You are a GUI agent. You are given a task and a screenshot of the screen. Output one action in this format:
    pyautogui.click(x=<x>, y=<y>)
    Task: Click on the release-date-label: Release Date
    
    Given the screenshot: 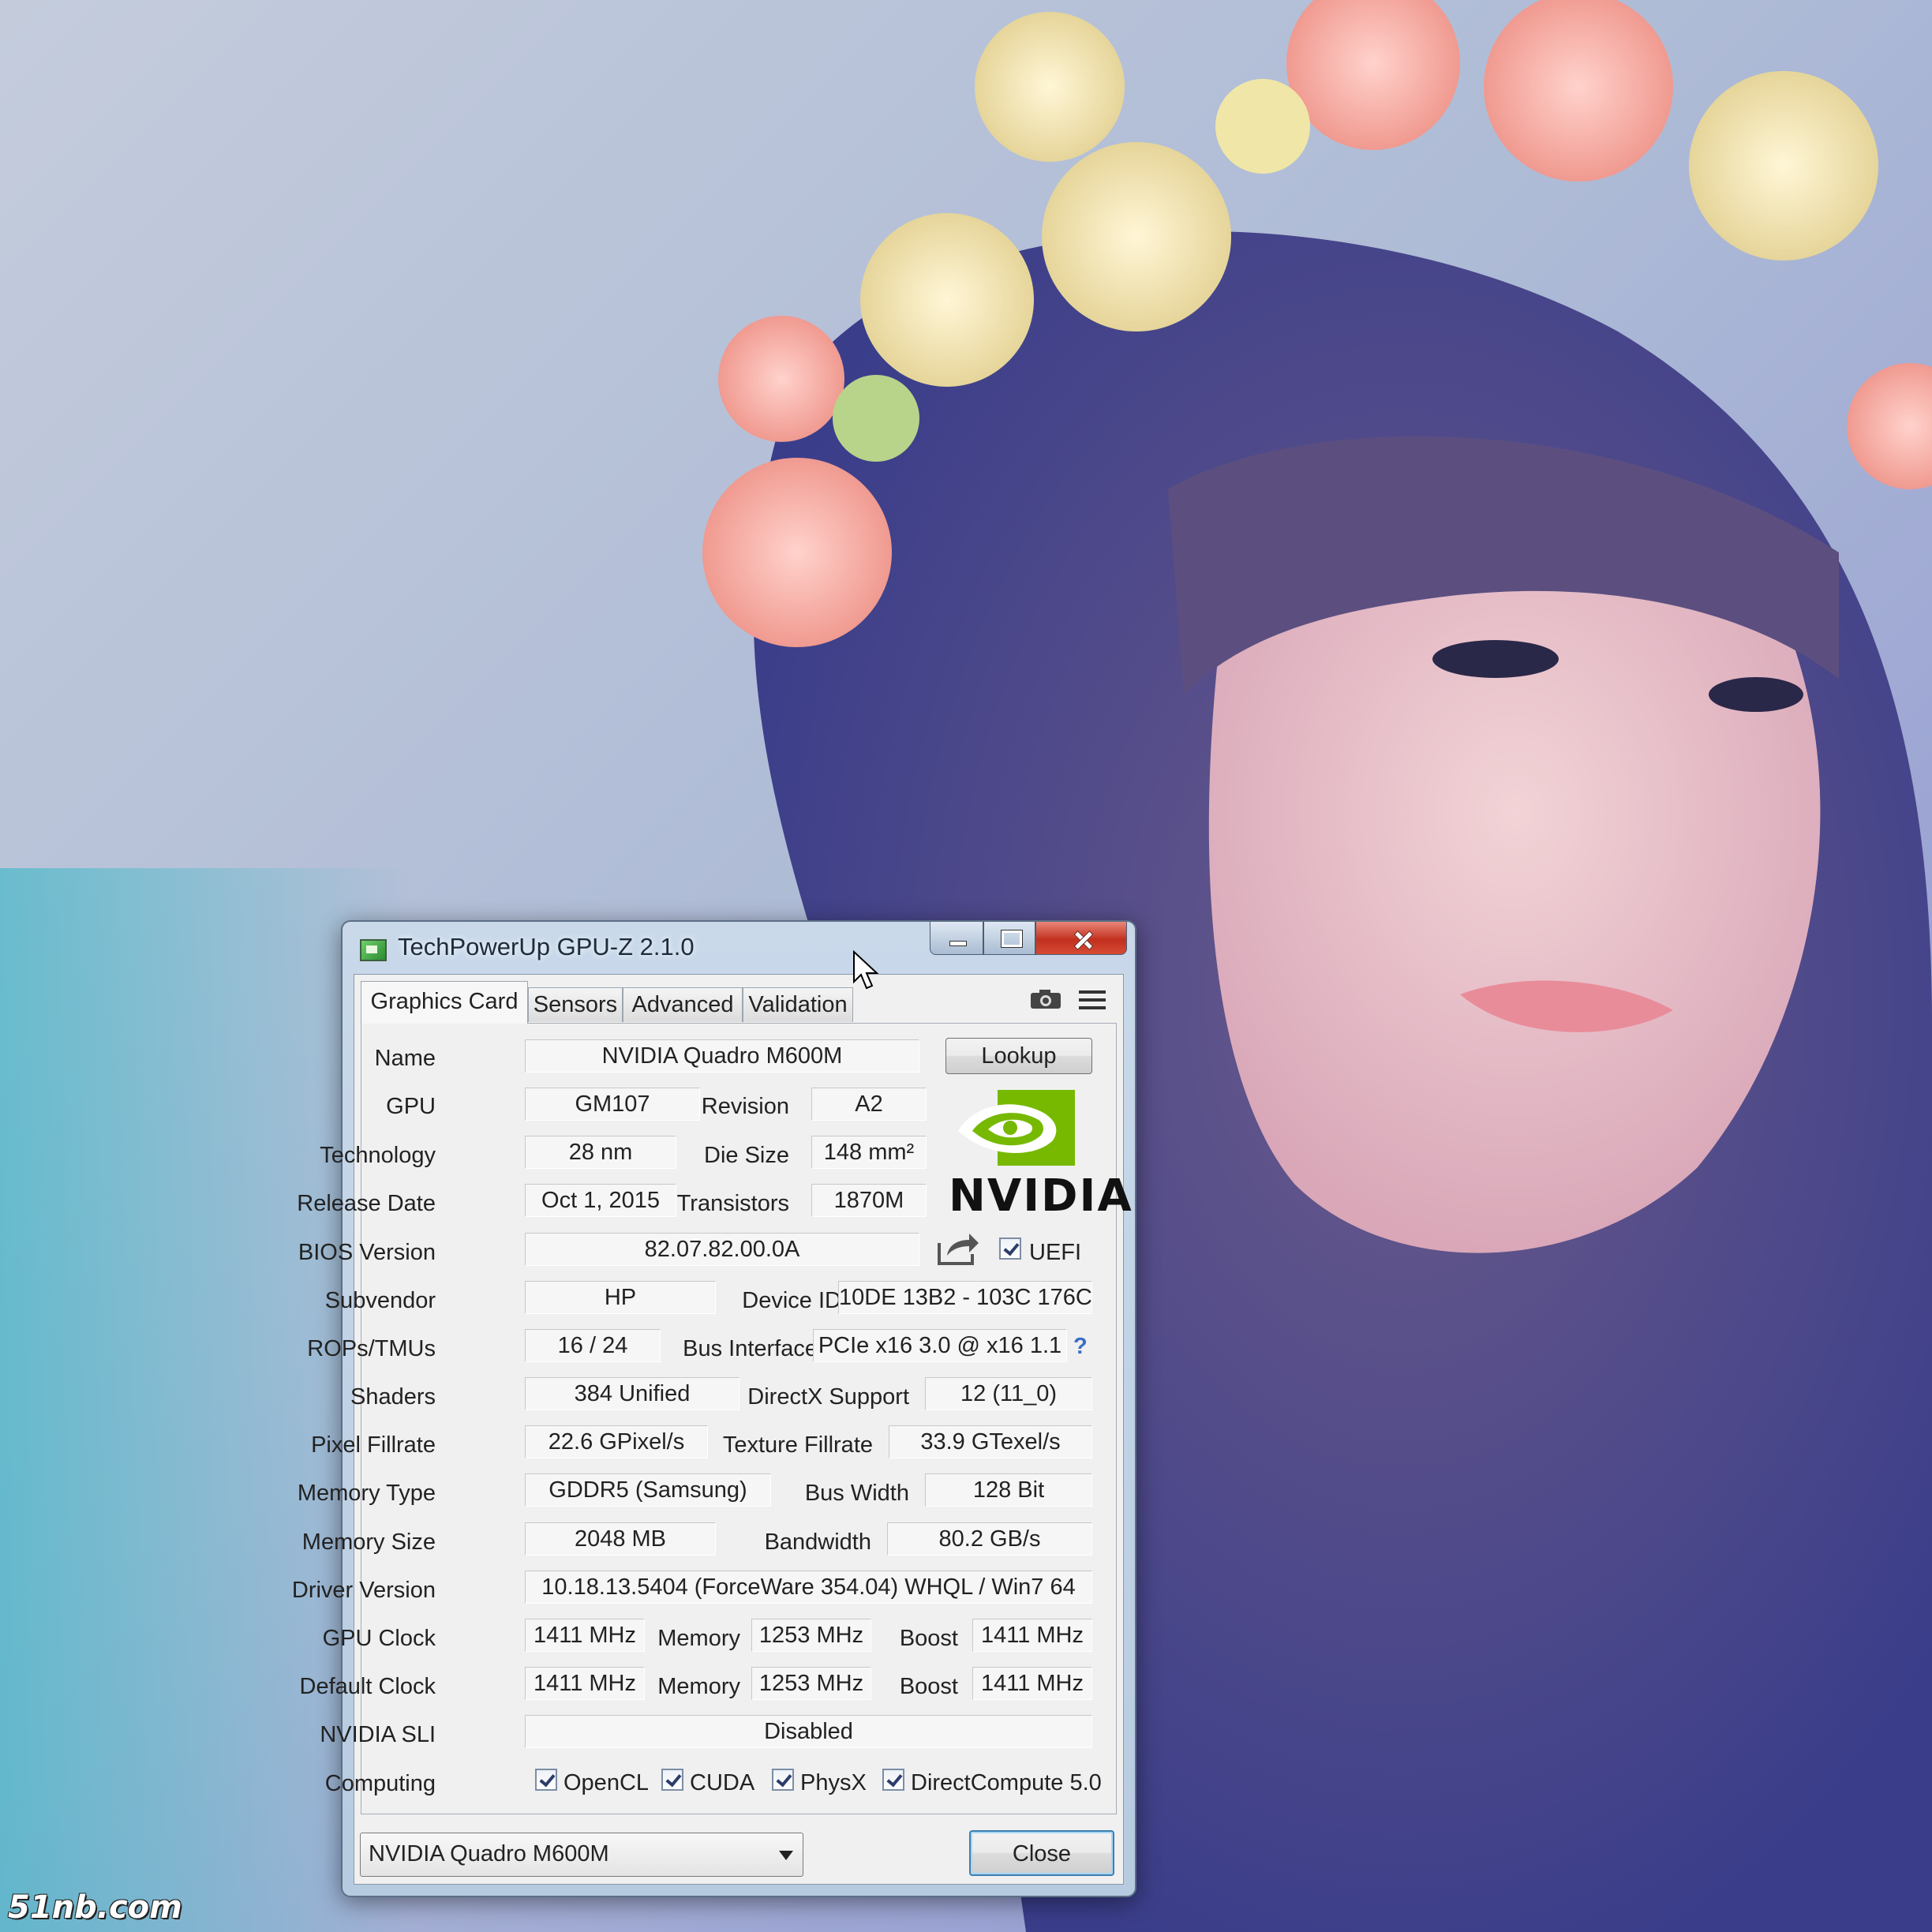 What is the action you would take?
    pyautogui.click(x=366, y=1203)
    